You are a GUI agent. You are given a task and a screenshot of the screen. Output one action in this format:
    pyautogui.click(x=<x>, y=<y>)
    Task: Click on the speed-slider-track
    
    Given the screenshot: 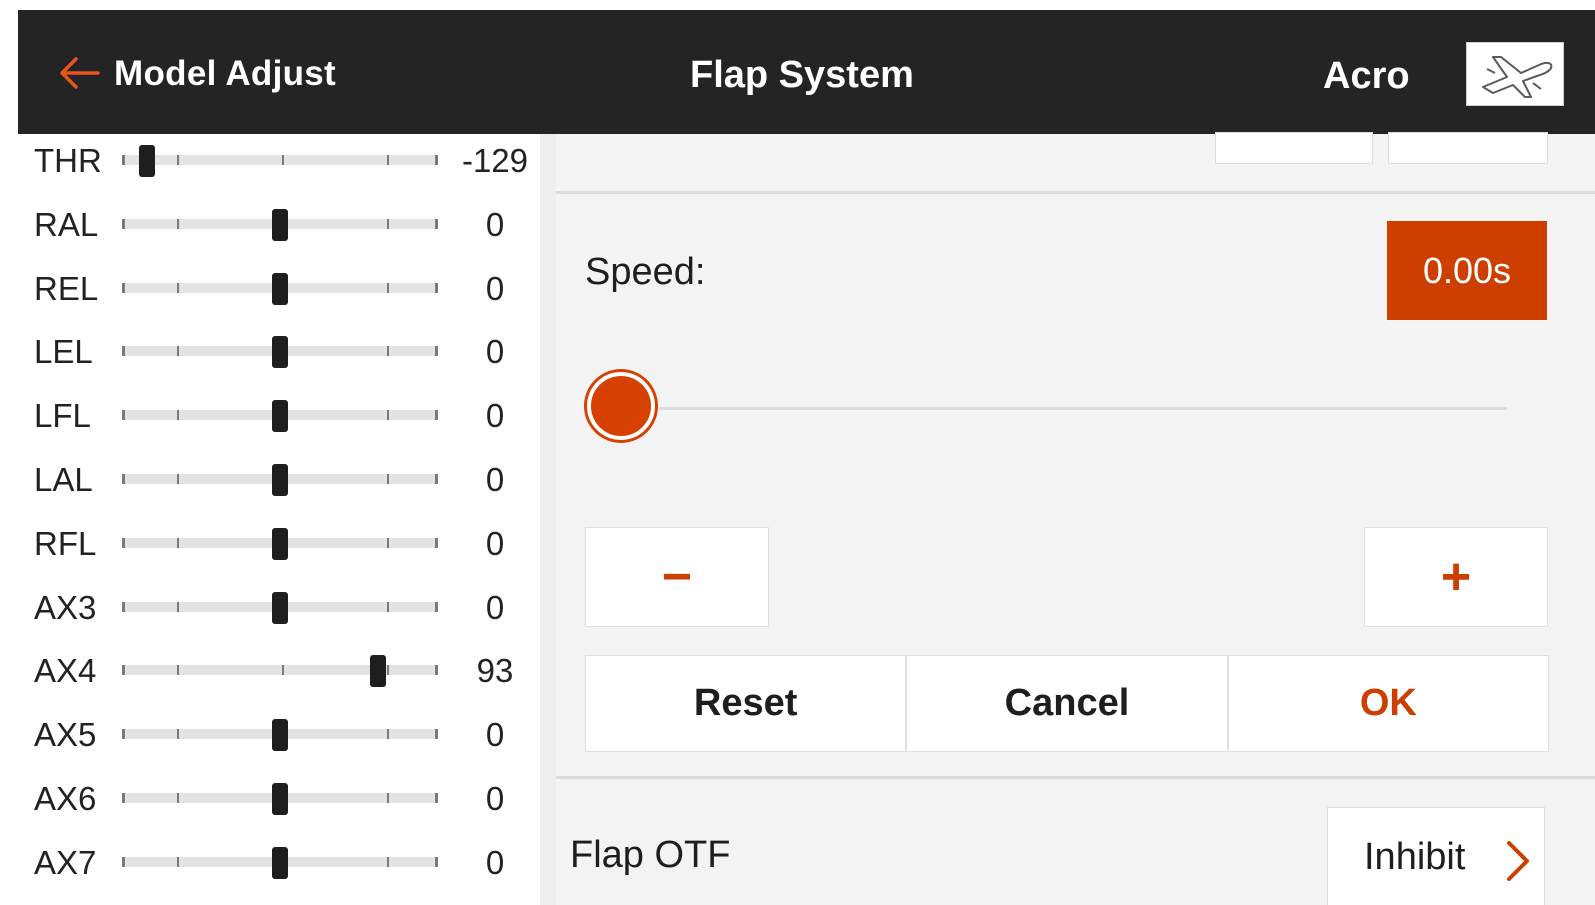 What is the action you would take?
    pyautogui.click(x=1083, y=408)
    